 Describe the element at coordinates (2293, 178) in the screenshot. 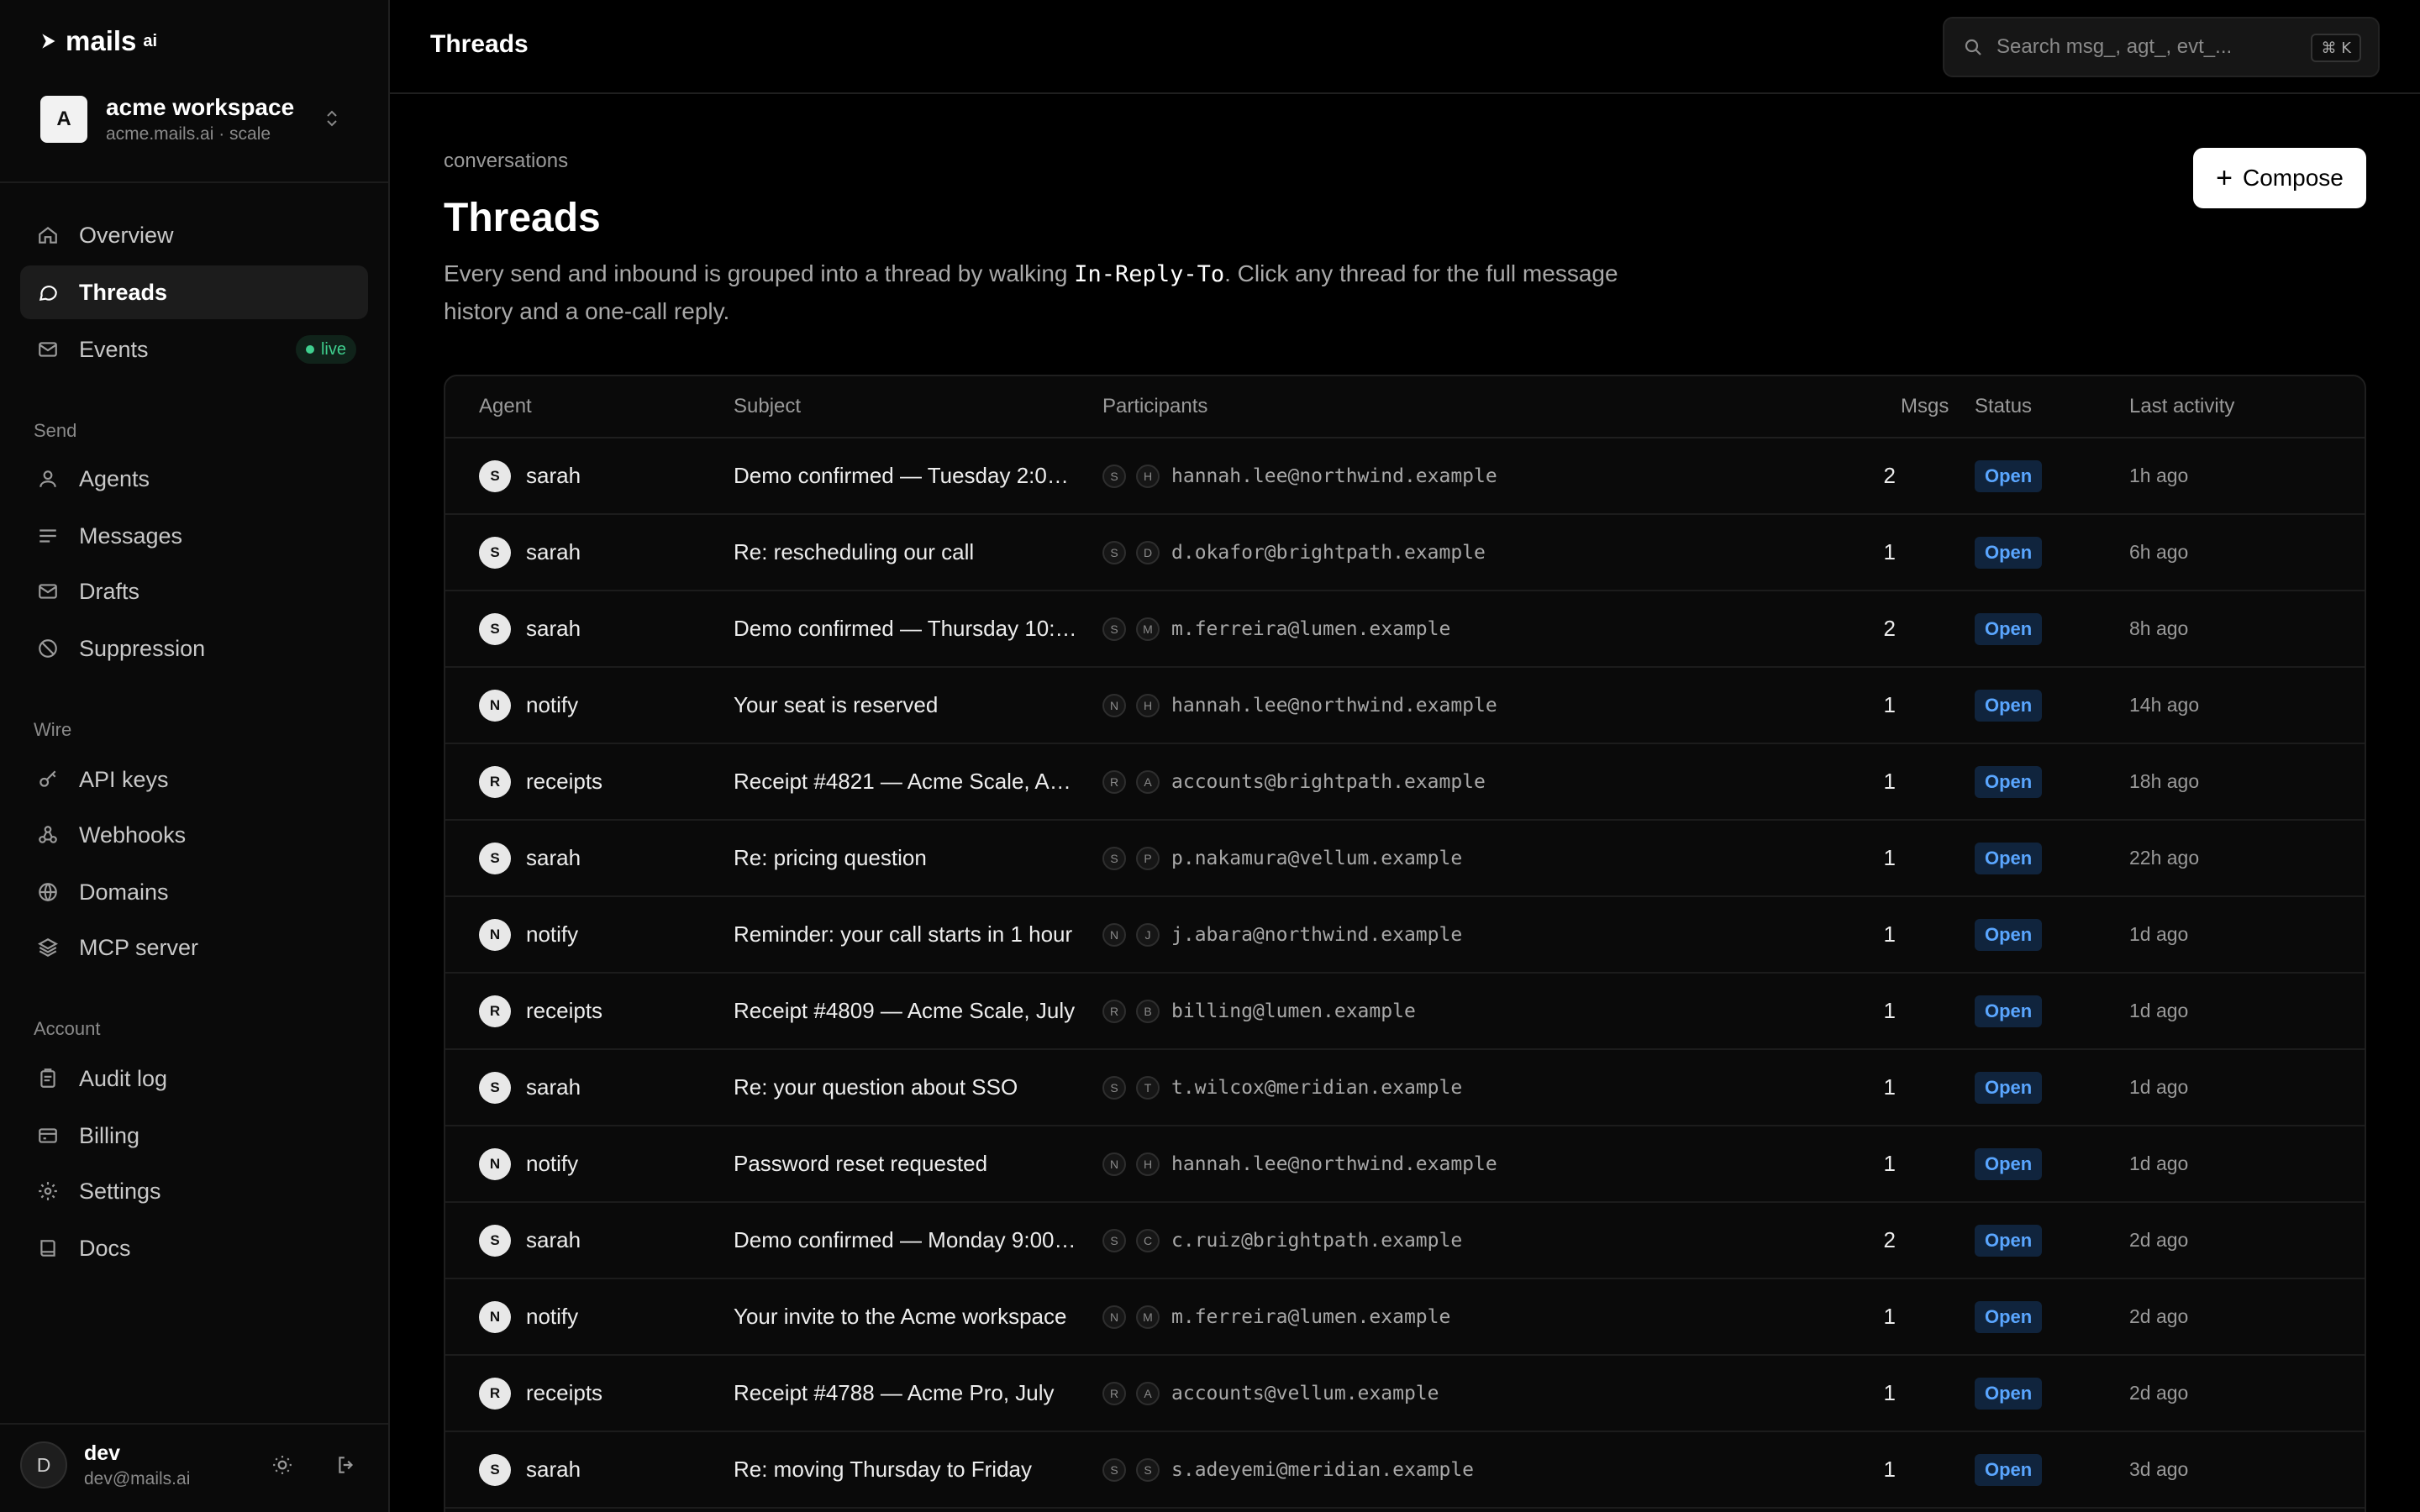

I see `compose-label: Compose` at that location.